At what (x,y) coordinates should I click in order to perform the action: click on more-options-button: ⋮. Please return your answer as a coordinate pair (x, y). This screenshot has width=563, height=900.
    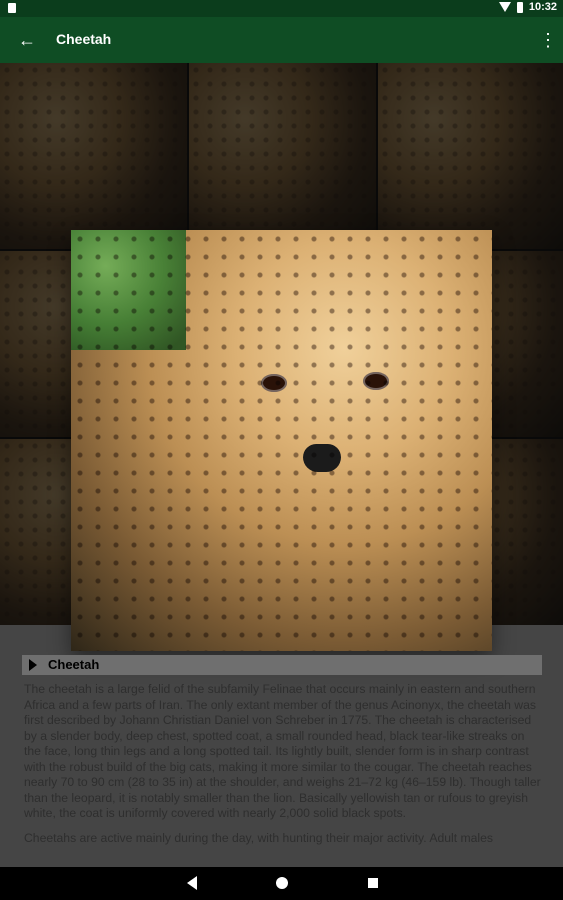
    Looking at the image, I should click on (548, 40).